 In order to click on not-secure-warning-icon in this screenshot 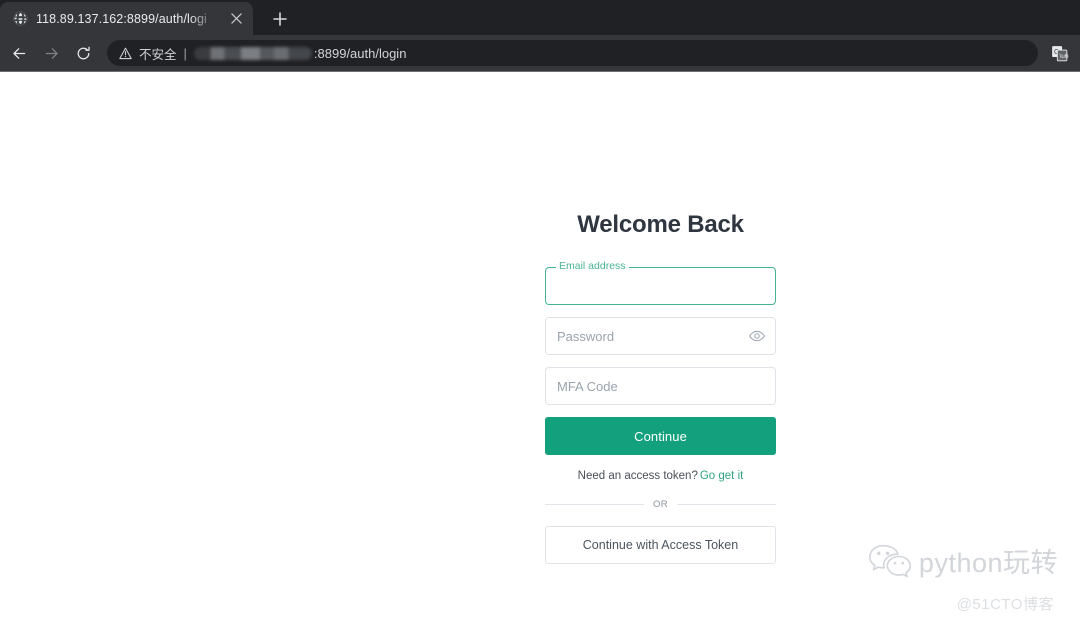, I will do `click(126, 53)`.